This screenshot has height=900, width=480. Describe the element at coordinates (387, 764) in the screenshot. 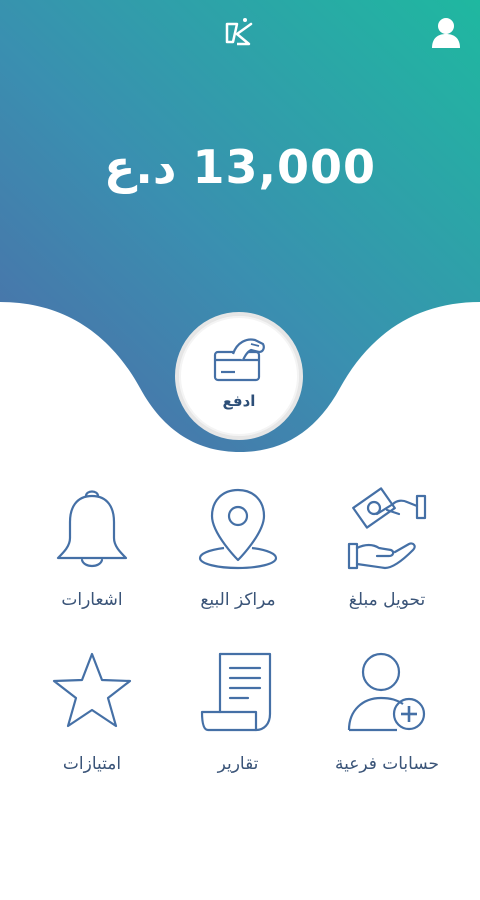

I see `menu-label: حسابات فرعية` at that location.